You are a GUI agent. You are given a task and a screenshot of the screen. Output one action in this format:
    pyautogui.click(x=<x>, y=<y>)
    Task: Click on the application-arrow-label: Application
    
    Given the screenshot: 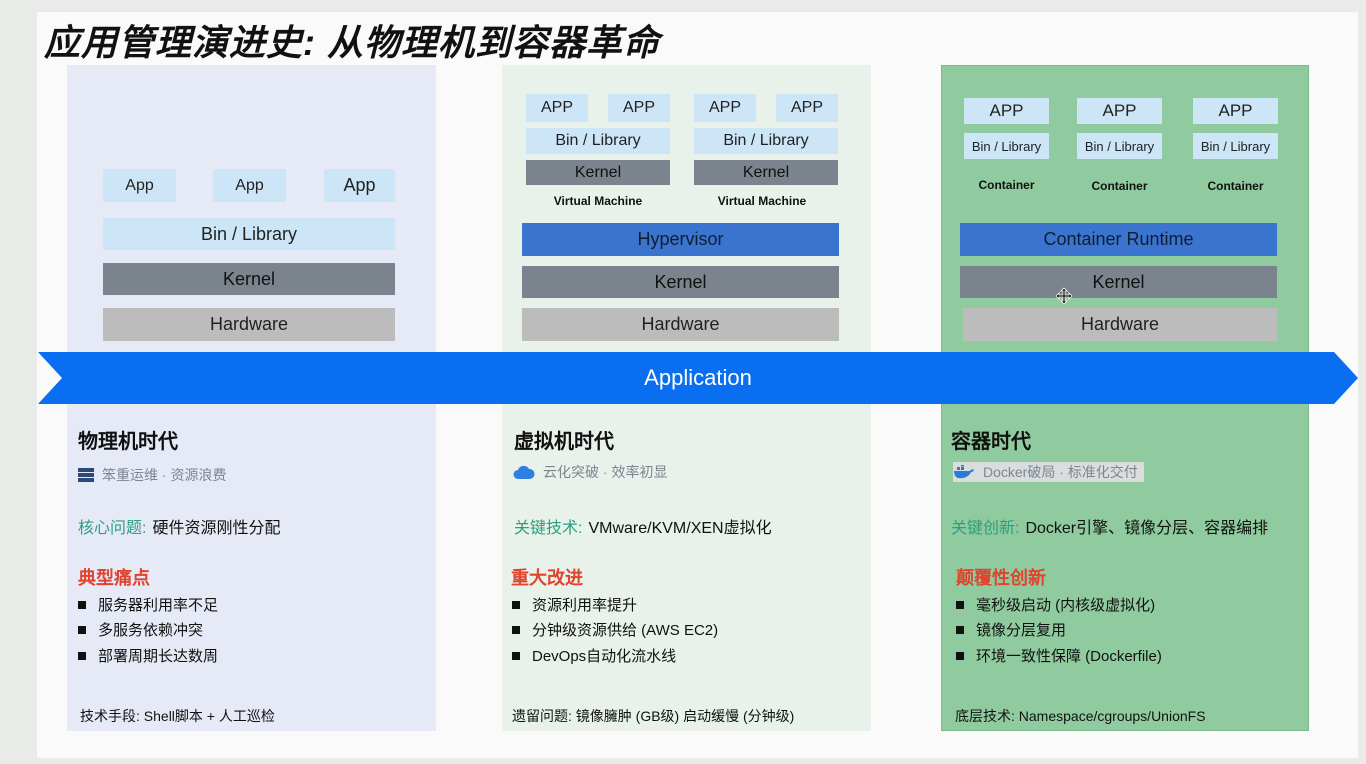 What is the action you would take?
    pyautogui.click(x=698, y=377)
    